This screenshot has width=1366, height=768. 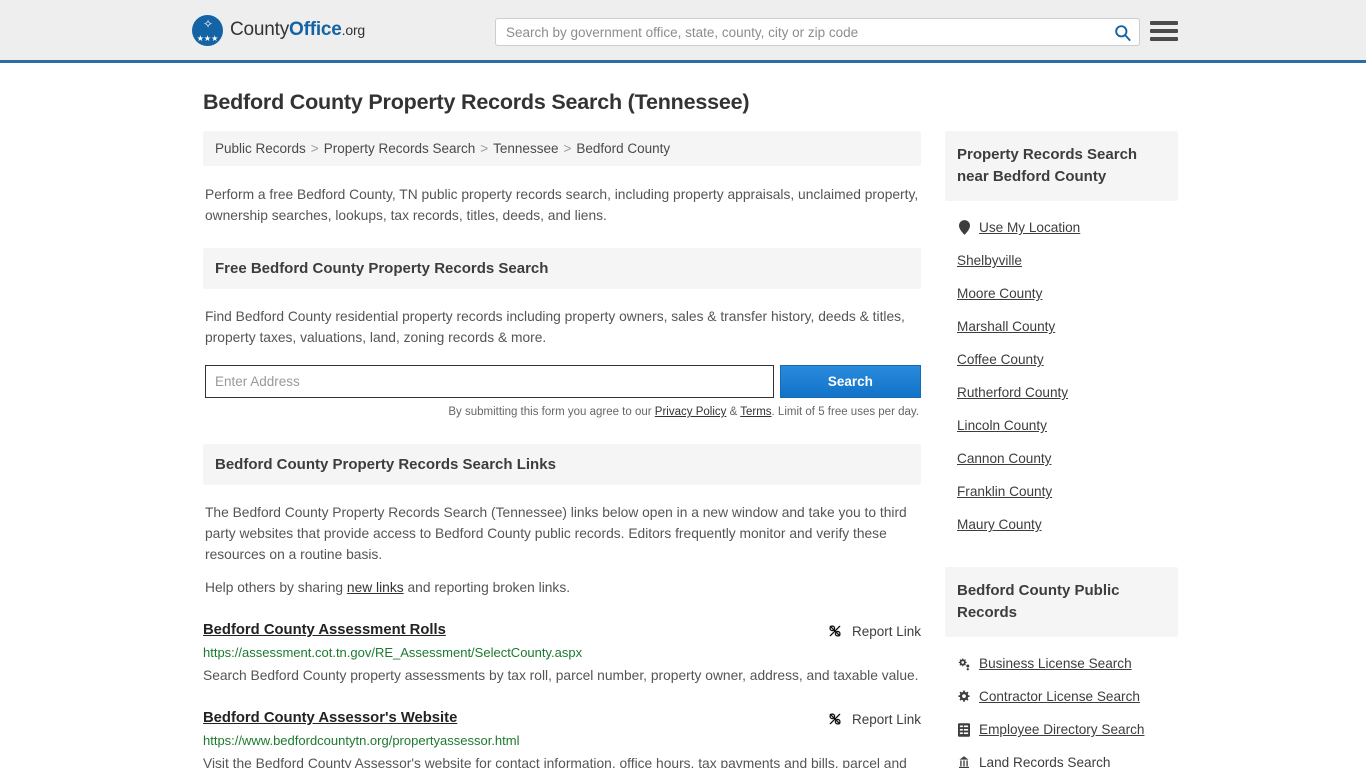 I want to click on terms-link: Terms, so click(x=755, y=412).